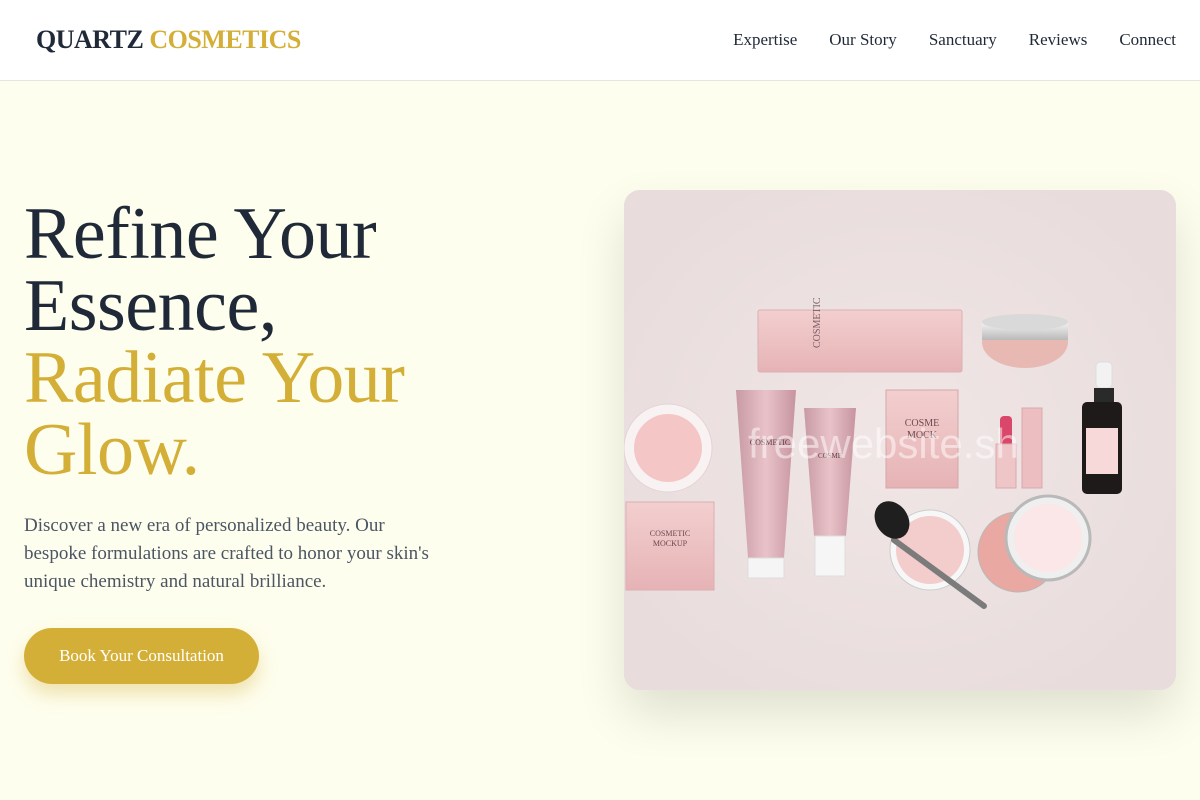 This screenshot has height=800, width=1200. Describe the element at coordinates (141, 656) in the screenshot. I see `book-consultation-button: Book Your Consultation` at that location.